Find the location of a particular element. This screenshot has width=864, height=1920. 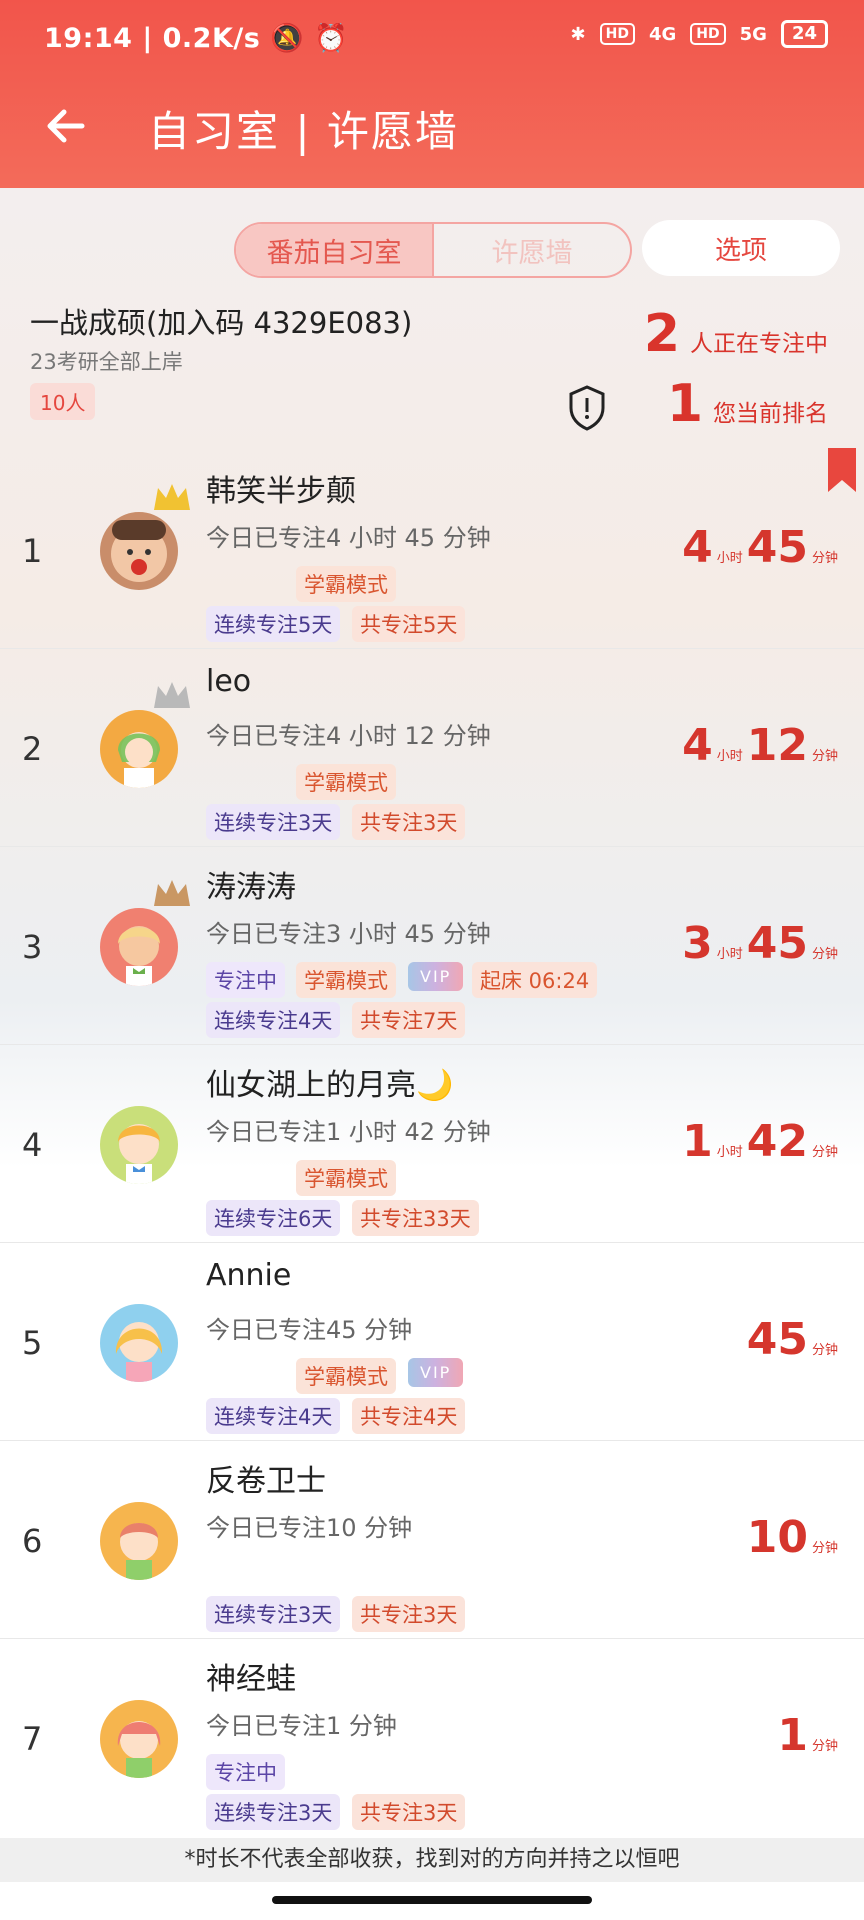

focusing-count: 2 is located at coordinates (661, 334).